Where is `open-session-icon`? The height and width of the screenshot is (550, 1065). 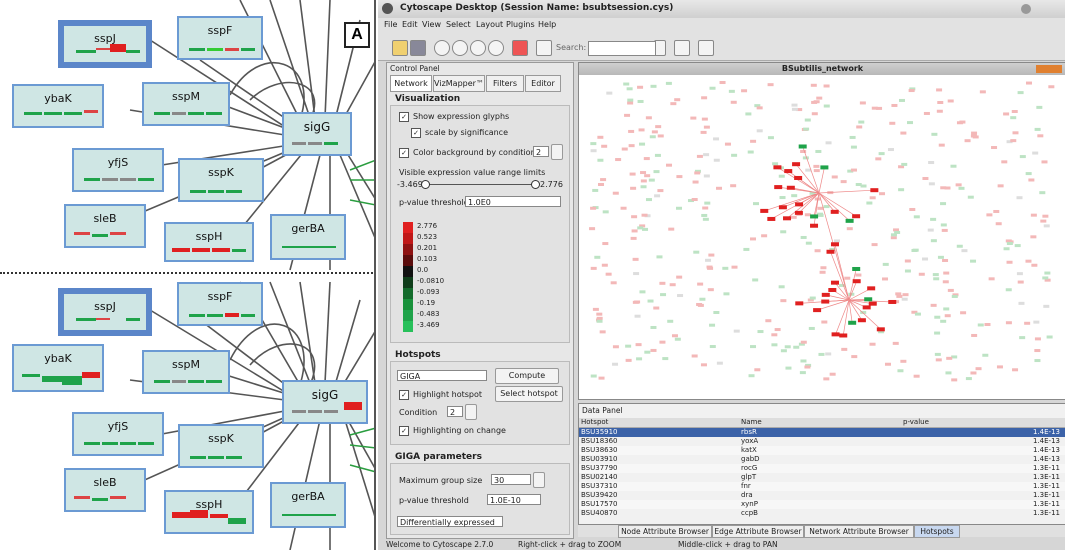
open-session-icon is located at coordinates (400, 48).